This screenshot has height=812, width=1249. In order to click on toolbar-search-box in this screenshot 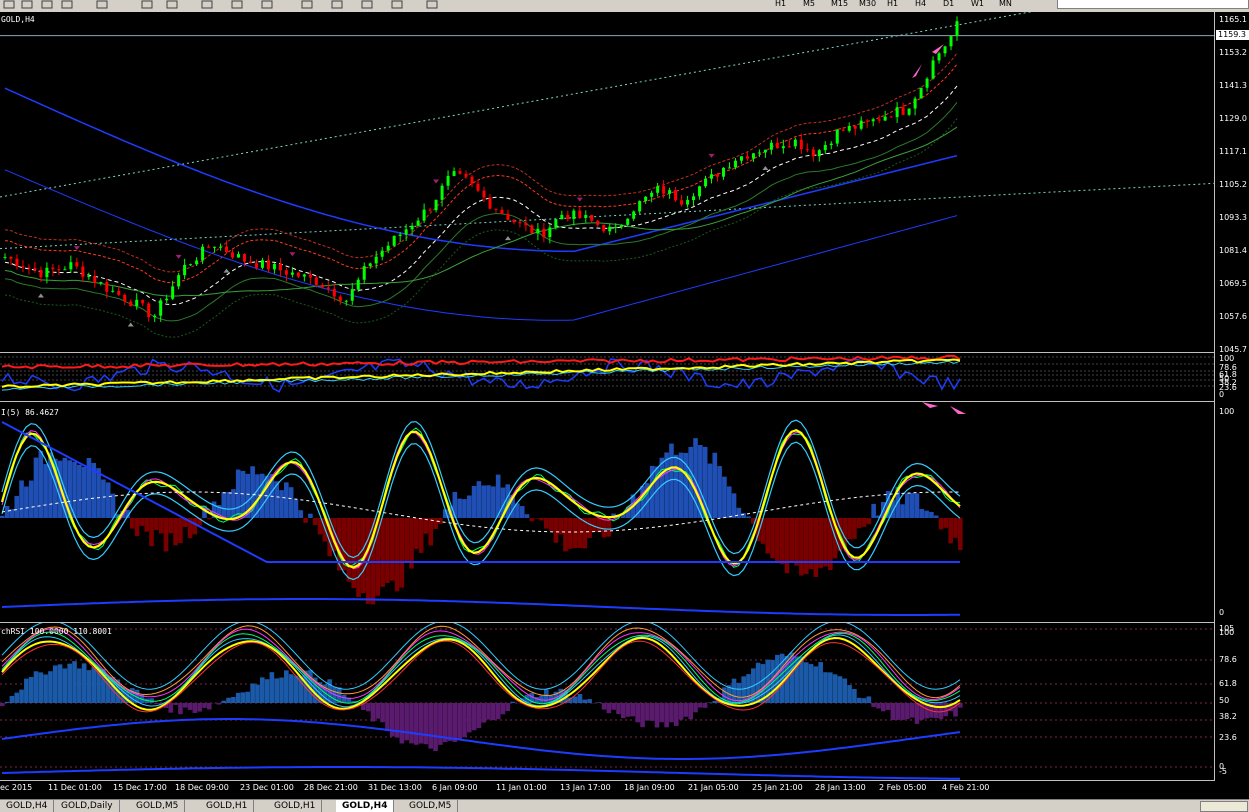, I will do `click(1153, 4)`.